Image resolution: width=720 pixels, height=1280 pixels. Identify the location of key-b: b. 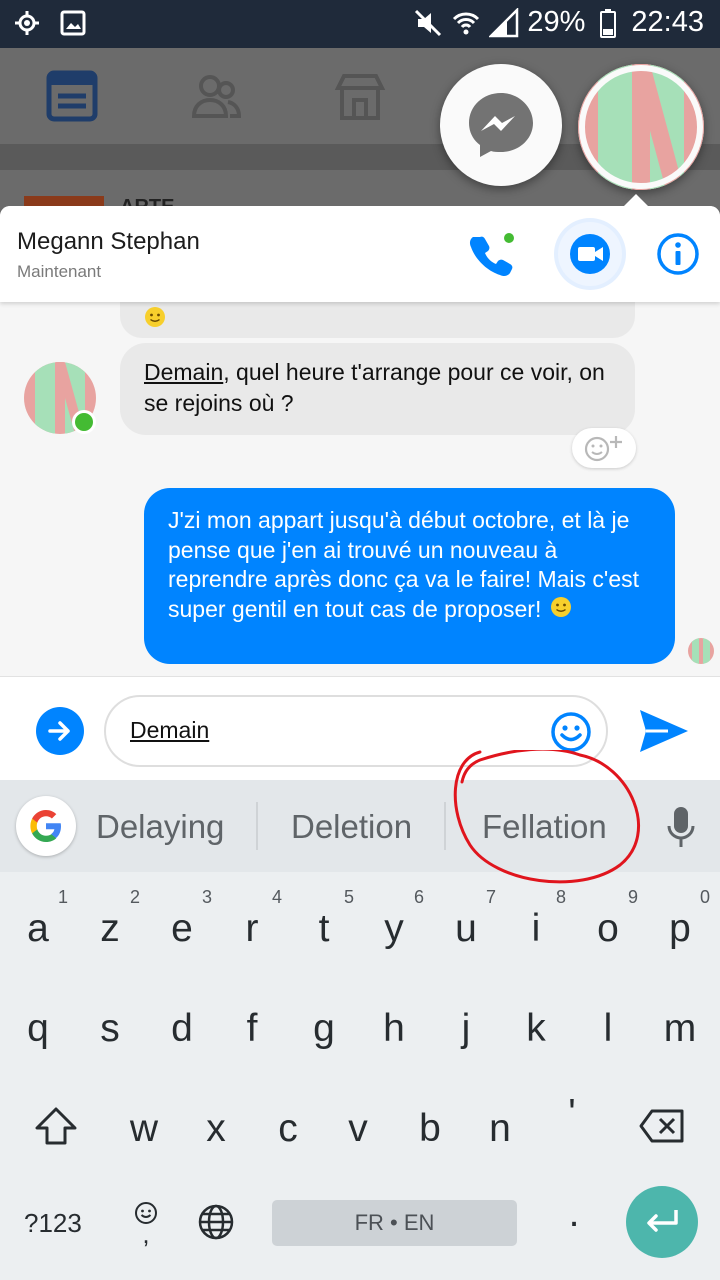
(430, 1128).